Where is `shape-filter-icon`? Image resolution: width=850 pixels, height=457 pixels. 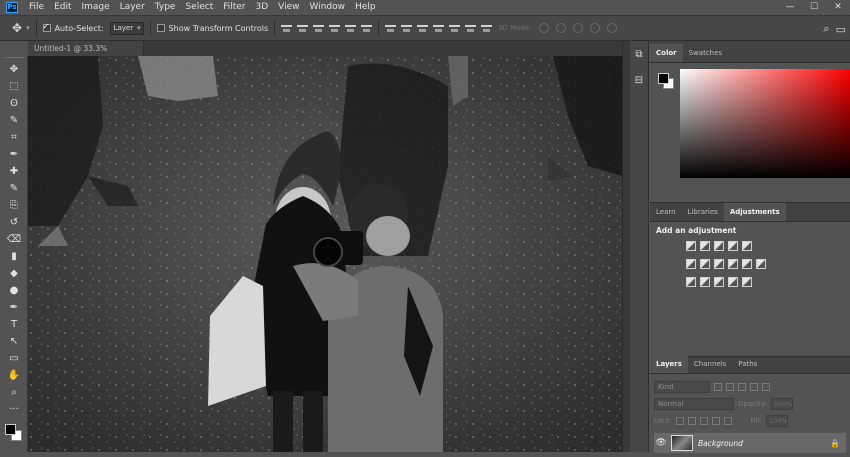
shape-filter-icon is located at coordinates (754, 386).